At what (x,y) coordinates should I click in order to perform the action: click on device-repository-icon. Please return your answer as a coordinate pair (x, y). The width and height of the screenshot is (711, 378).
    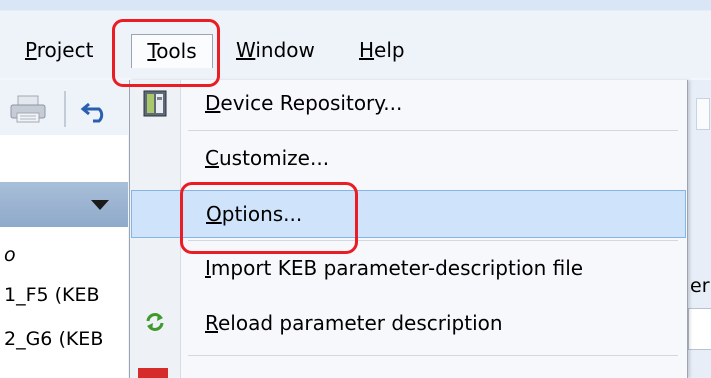
    Looking at the image, I should click on (155, 103).